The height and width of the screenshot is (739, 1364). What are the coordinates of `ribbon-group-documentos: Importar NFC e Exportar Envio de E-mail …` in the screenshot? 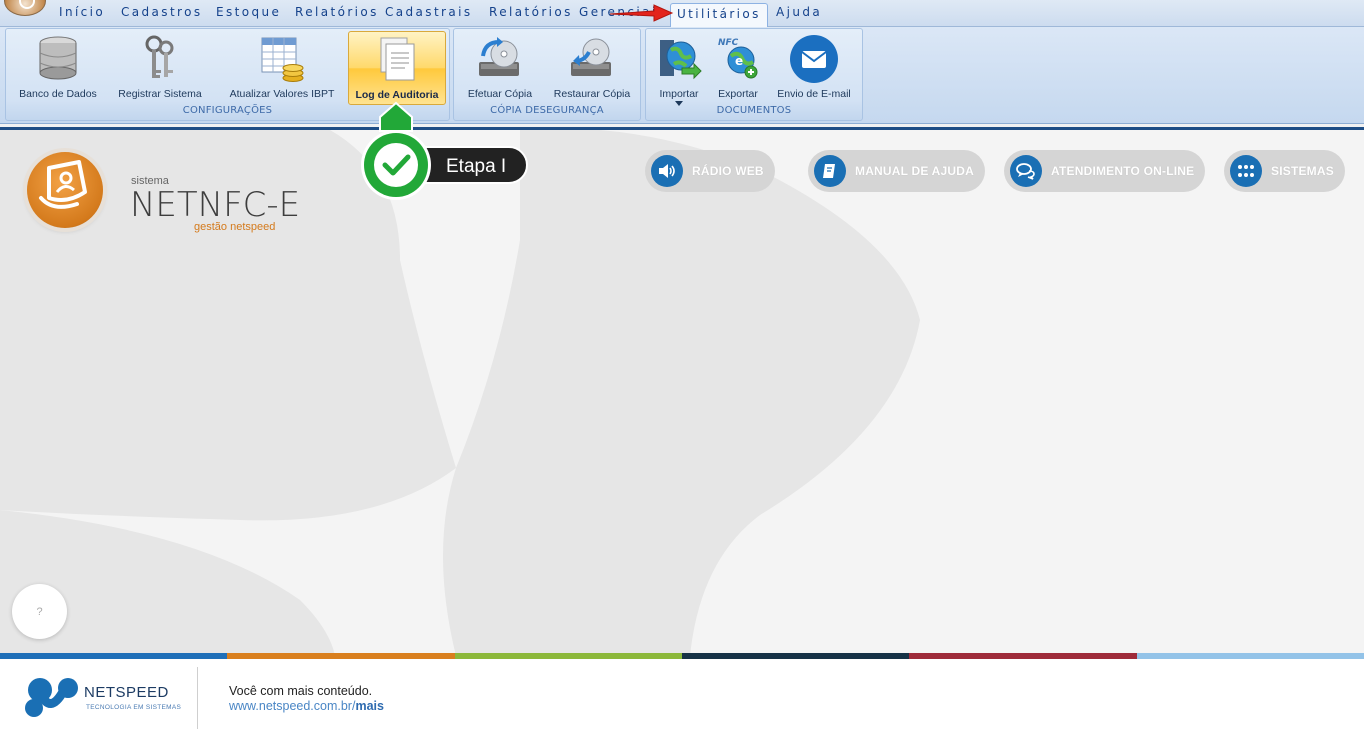 It's located at (754, 74).